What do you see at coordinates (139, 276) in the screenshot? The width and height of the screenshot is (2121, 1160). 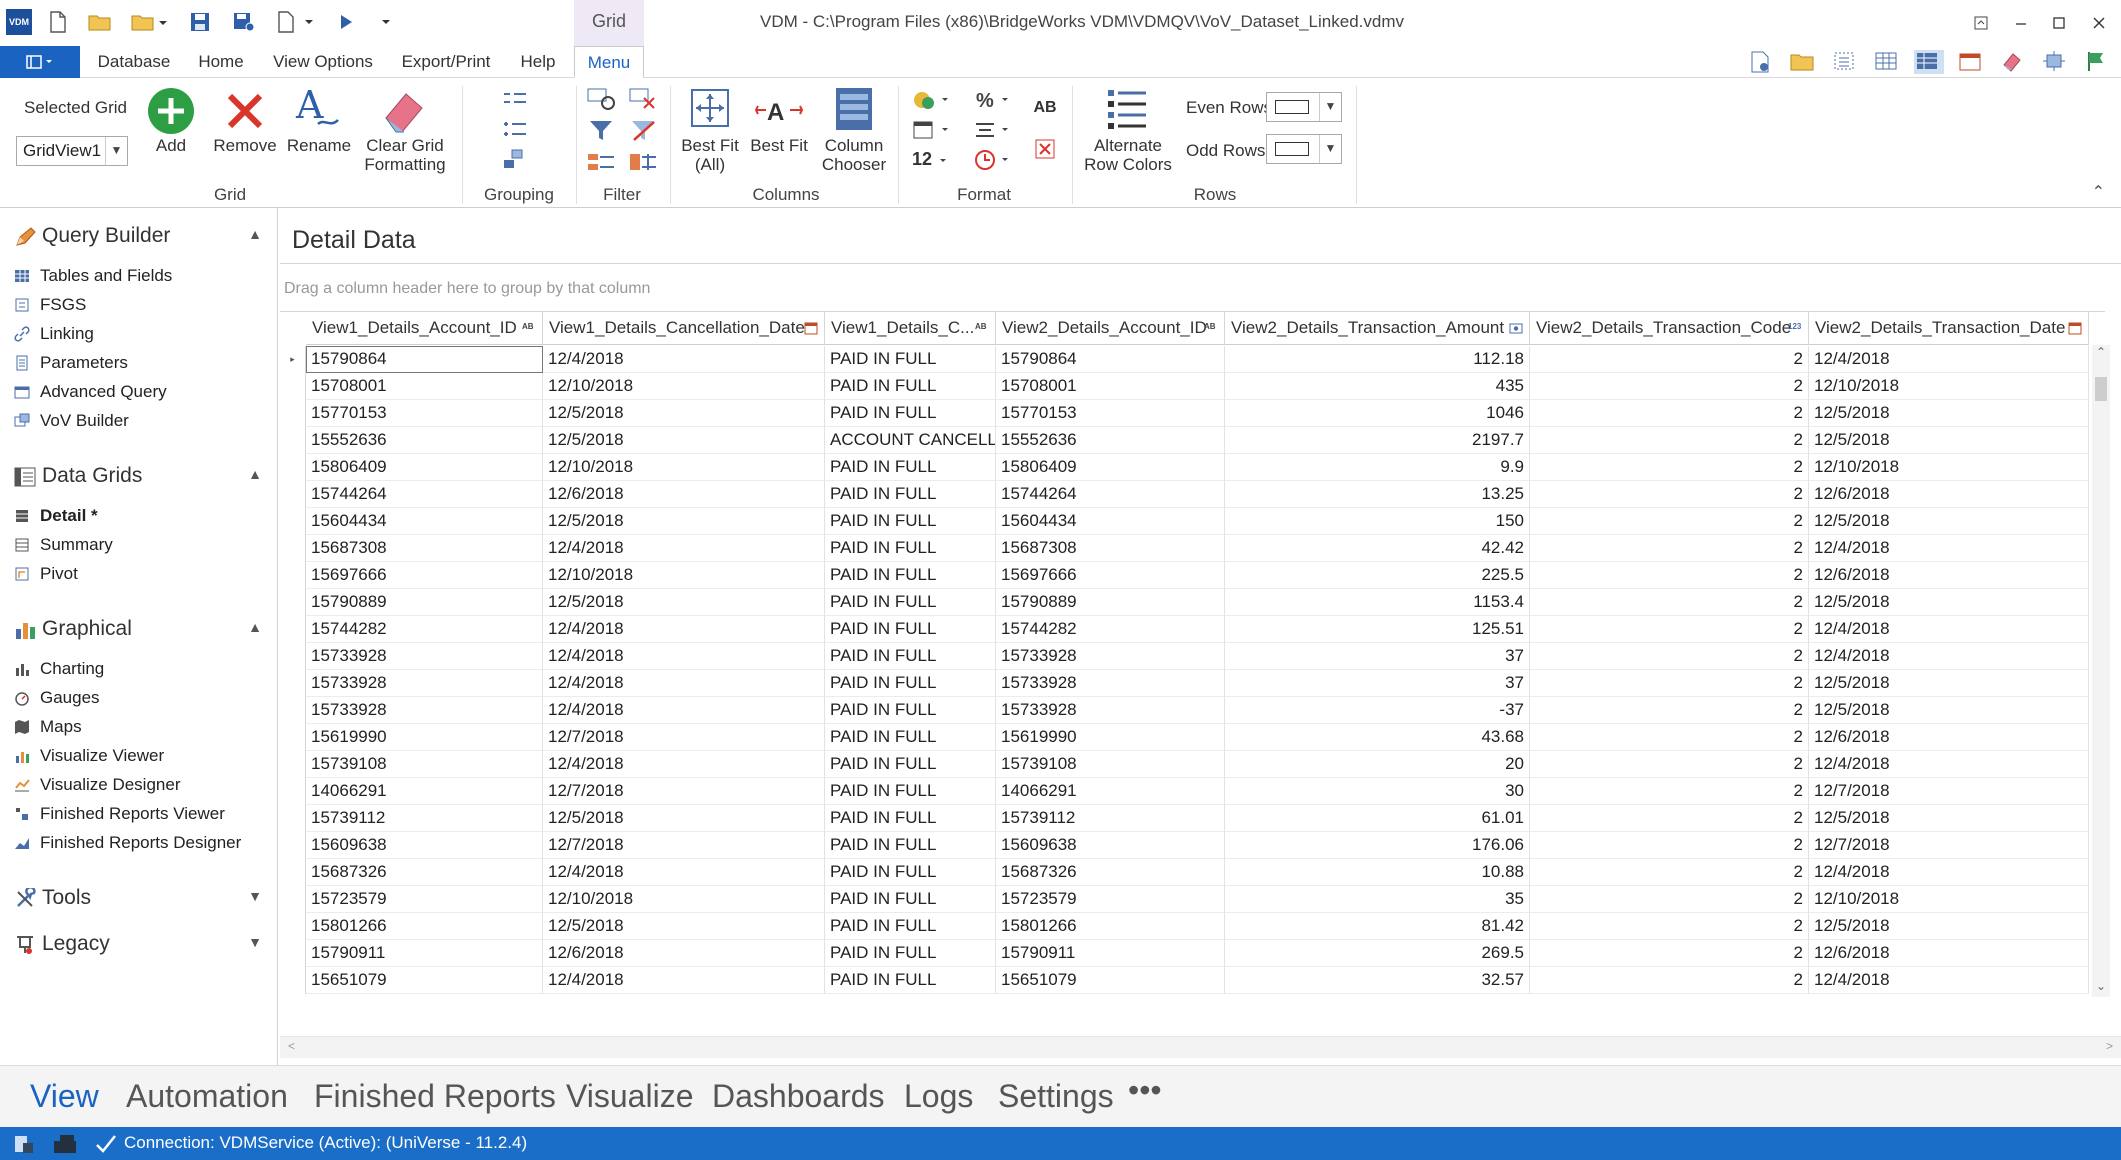 I see `nav-tables-and-fields: Tables and Fields` at bounding box center [139, 276].